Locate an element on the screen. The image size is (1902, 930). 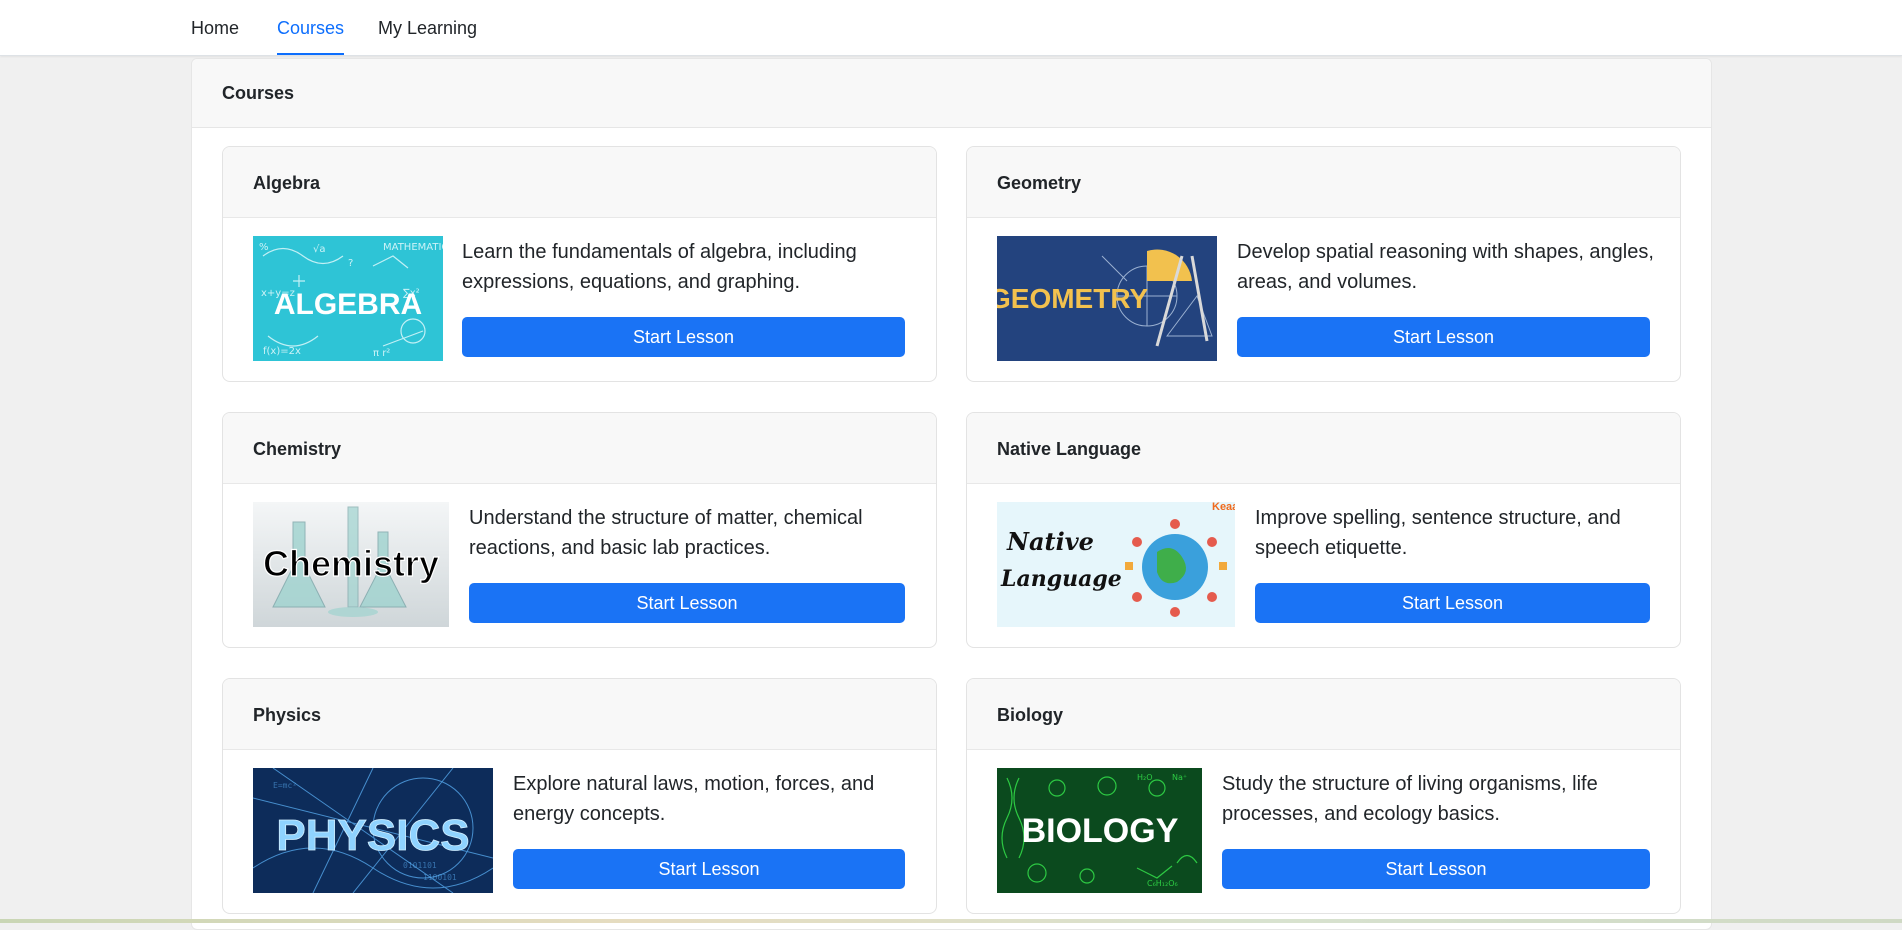
svg-text: H₂O is located at coordinates (1145, 777).